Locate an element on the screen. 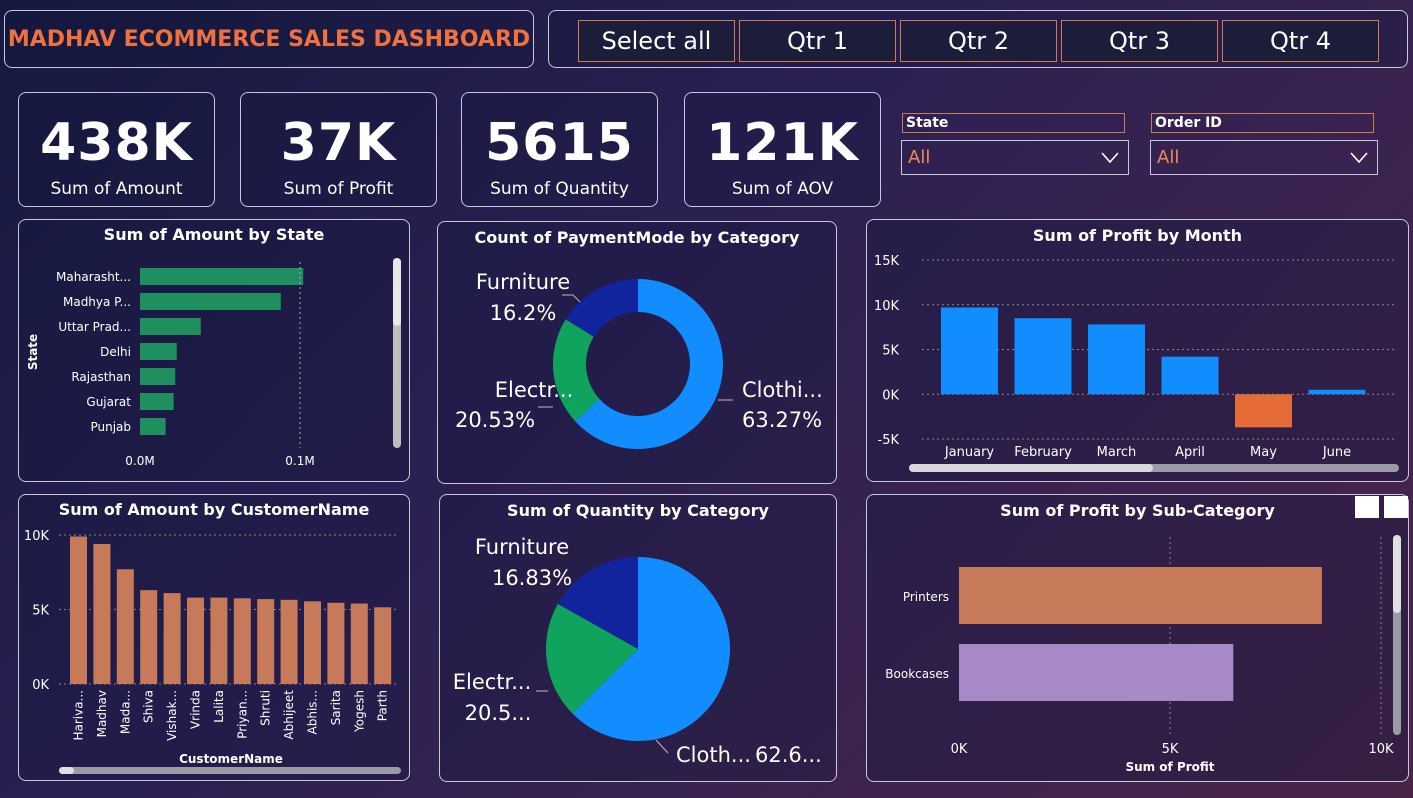 This screenshot has height=798, width=1413. slicer-select-all-button: Select all is located at coordinates (656, 41).